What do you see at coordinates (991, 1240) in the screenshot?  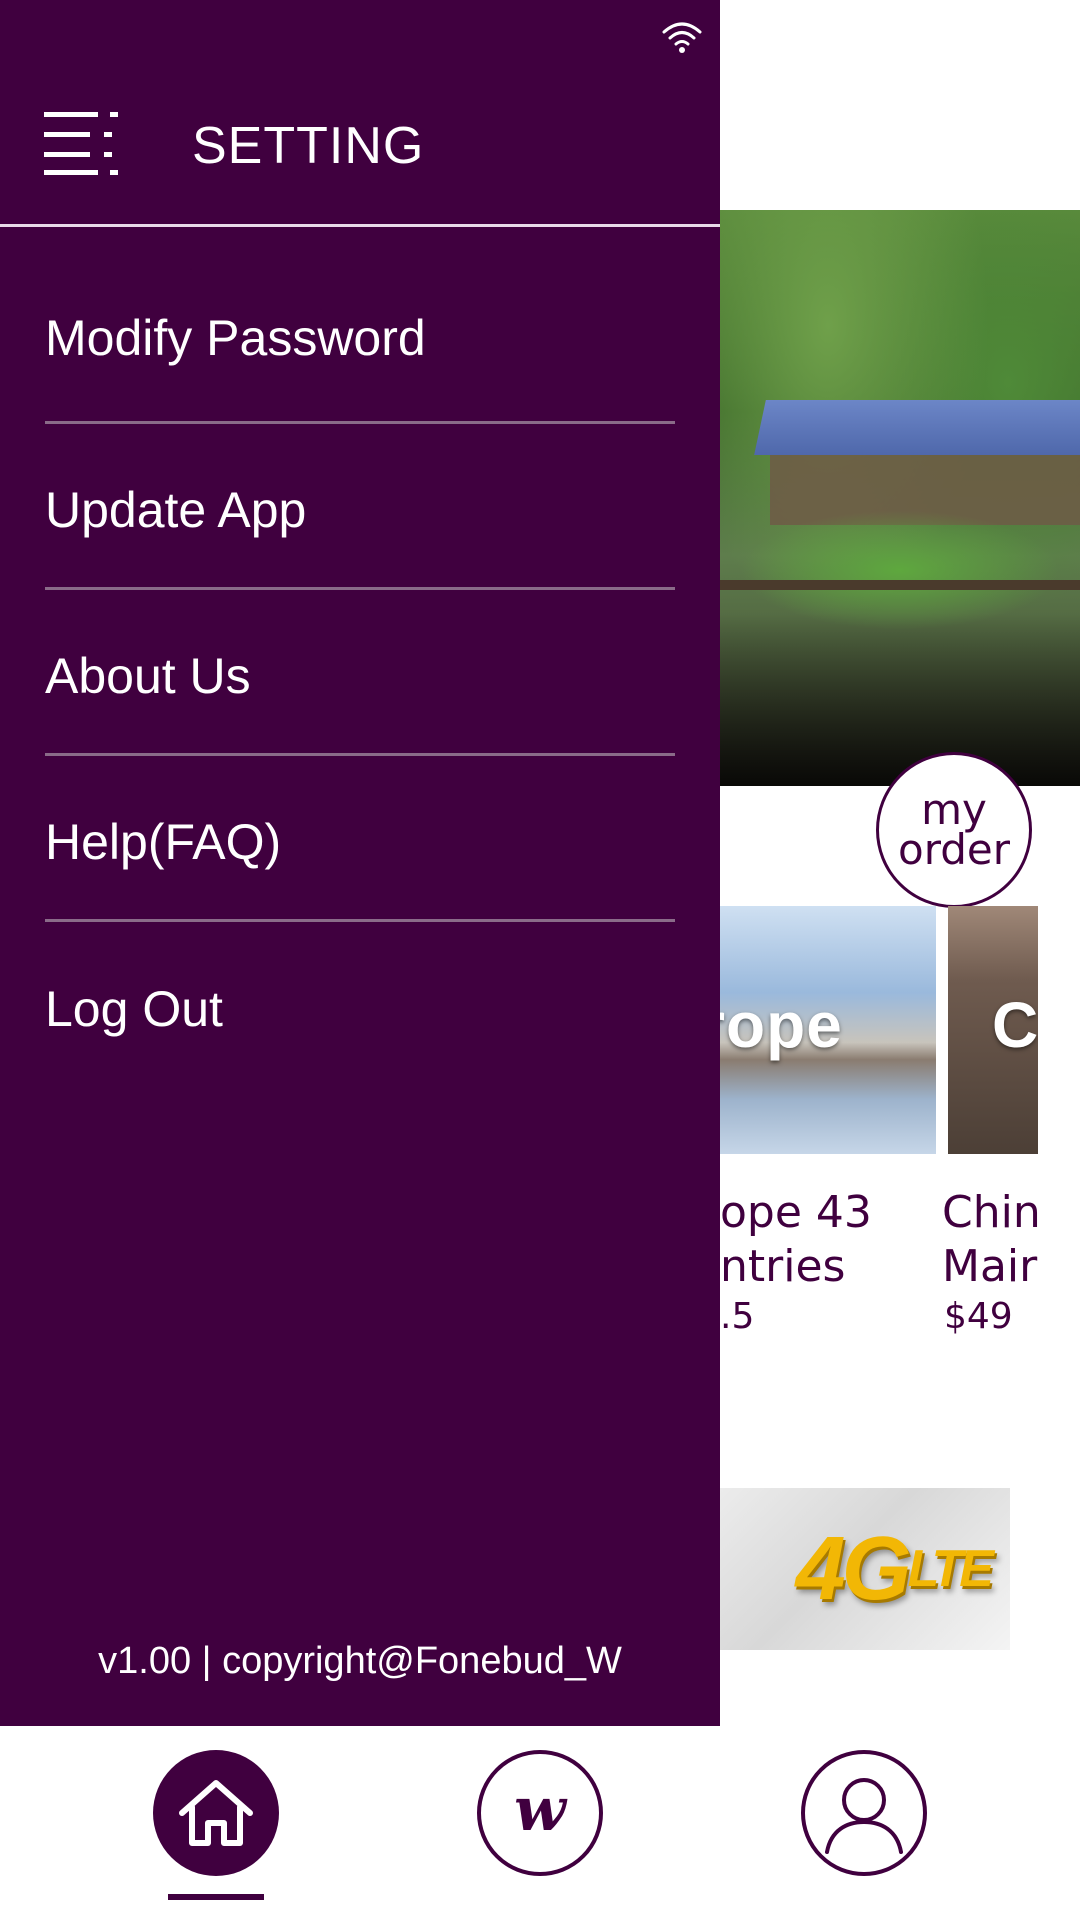 I see `plan-card-title: Chin Mair` at bounding box center [991, 1240].